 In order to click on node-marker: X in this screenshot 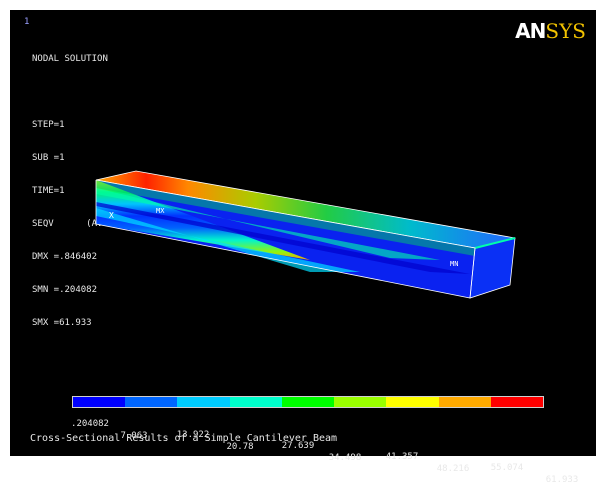, I will do `click(111, 215)`.